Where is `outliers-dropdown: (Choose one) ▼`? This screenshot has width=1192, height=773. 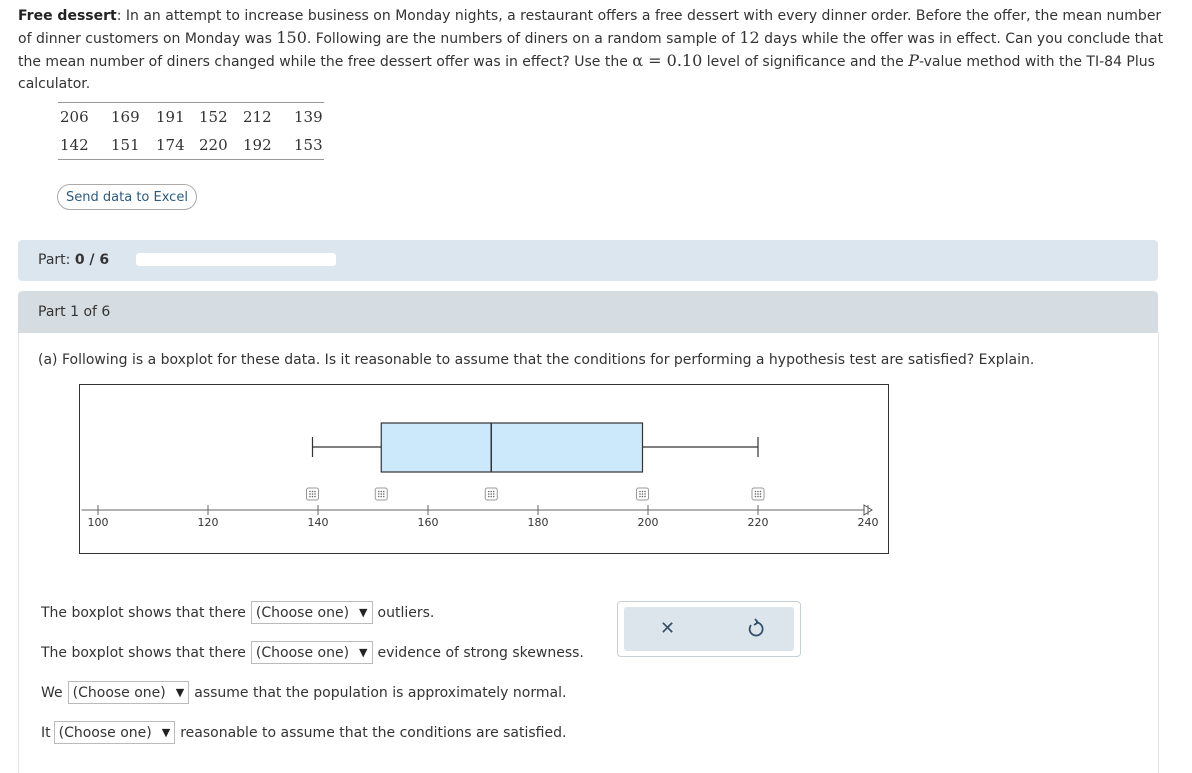
outliers-dropdown: (Choose one) ▼ is located at coordinates (311, 612).